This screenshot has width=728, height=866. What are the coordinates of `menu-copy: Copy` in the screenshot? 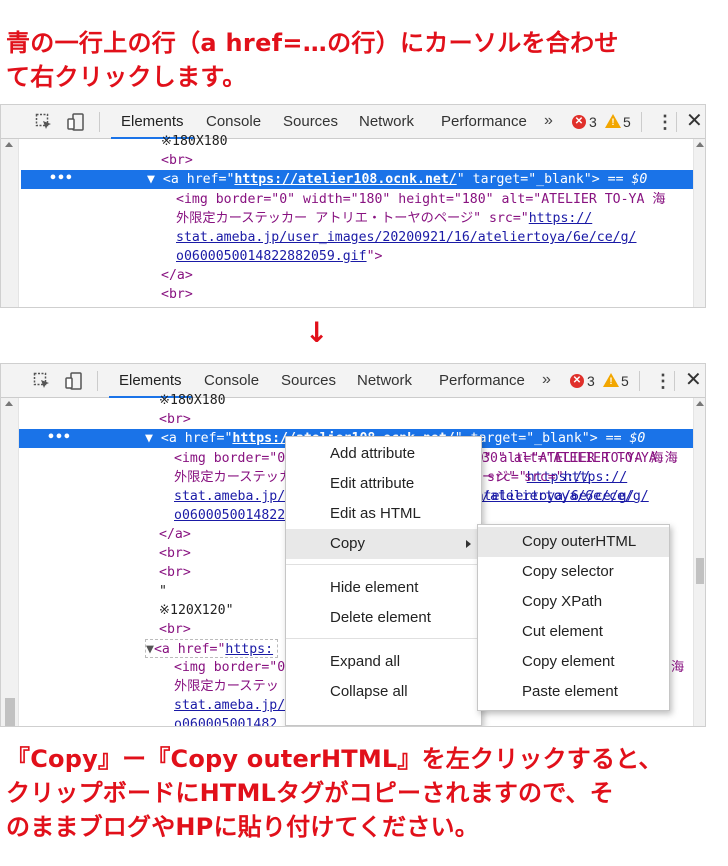 It's located at (383, 544).